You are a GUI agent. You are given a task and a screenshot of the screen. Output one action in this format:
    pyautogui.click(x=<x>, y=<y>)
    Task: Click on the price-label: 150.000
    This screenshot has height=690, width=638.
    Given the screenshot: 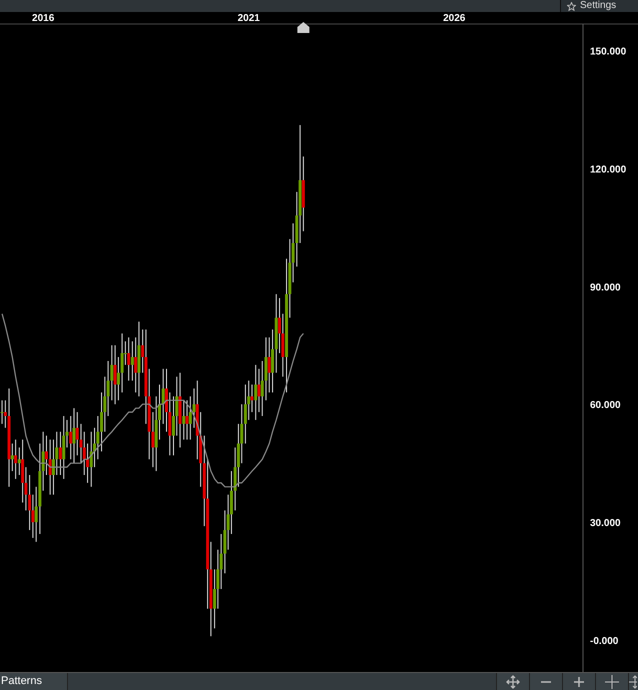 What is the action you would take?
    pyautogui.click(x=608, y=52)
    